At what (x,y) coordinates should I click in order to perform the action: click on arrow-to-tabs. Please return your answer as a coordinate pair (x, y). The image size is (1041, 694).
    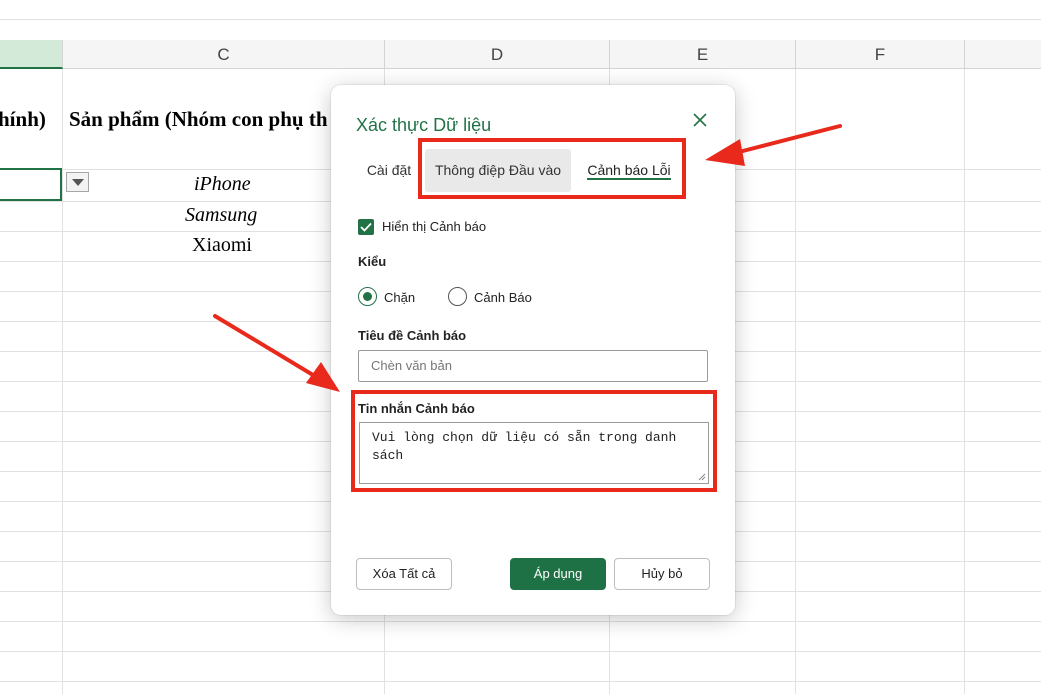
    Looking at the image, I should click on (773, 145).